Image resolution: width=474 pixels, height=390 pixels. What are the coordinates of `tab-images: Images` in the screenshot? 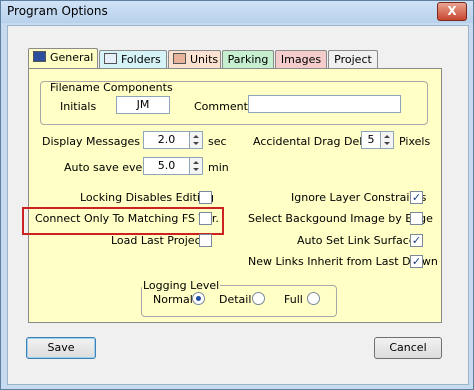 It's located at (301, 59).